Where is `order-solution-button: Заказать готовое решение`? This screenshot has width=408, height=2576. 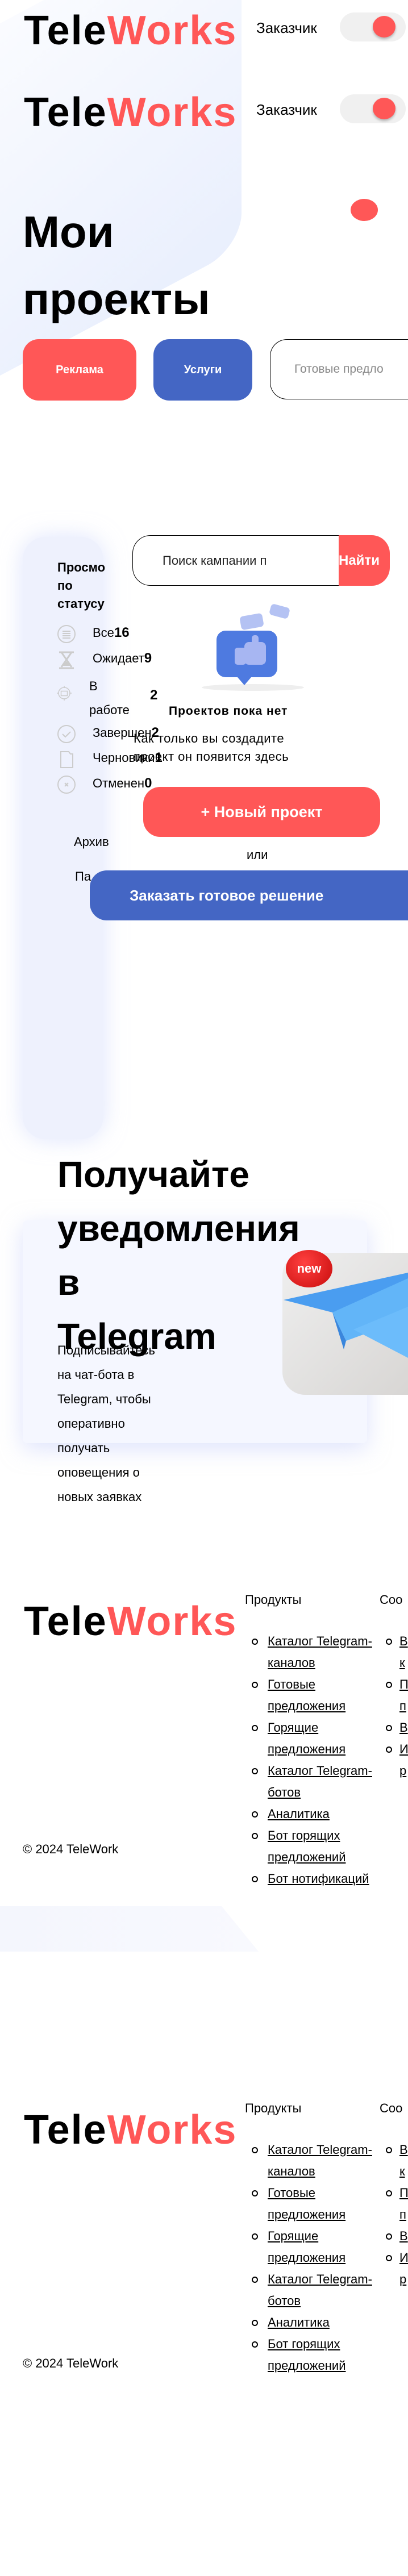
order-solution-button: Заказать готовое решение is located at coordinates (249, 895).